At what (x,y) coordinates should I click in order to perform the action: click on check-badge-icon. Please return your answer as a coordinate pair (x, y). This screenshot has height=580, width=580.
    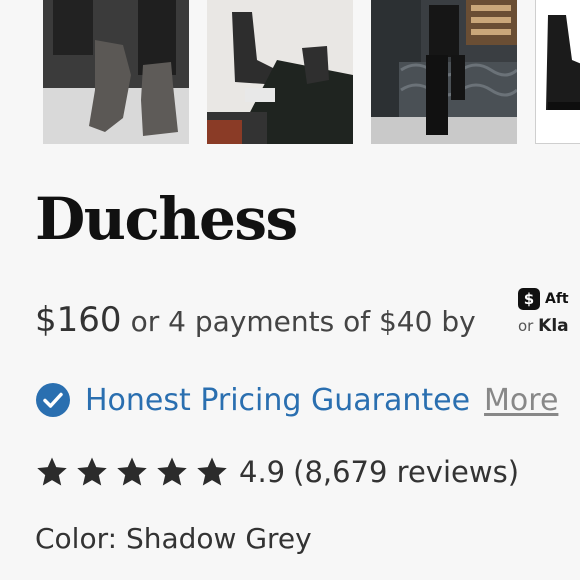
    Looking at the image, I should click on (53, 400).